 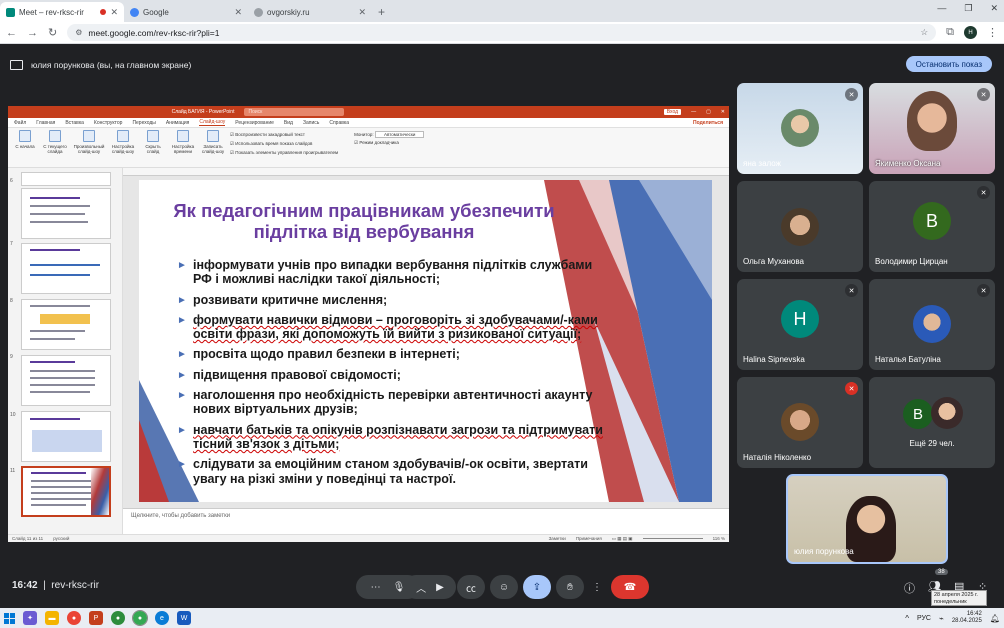 I want to click on maximize-icon: ❐, so click(x=968, y=8).